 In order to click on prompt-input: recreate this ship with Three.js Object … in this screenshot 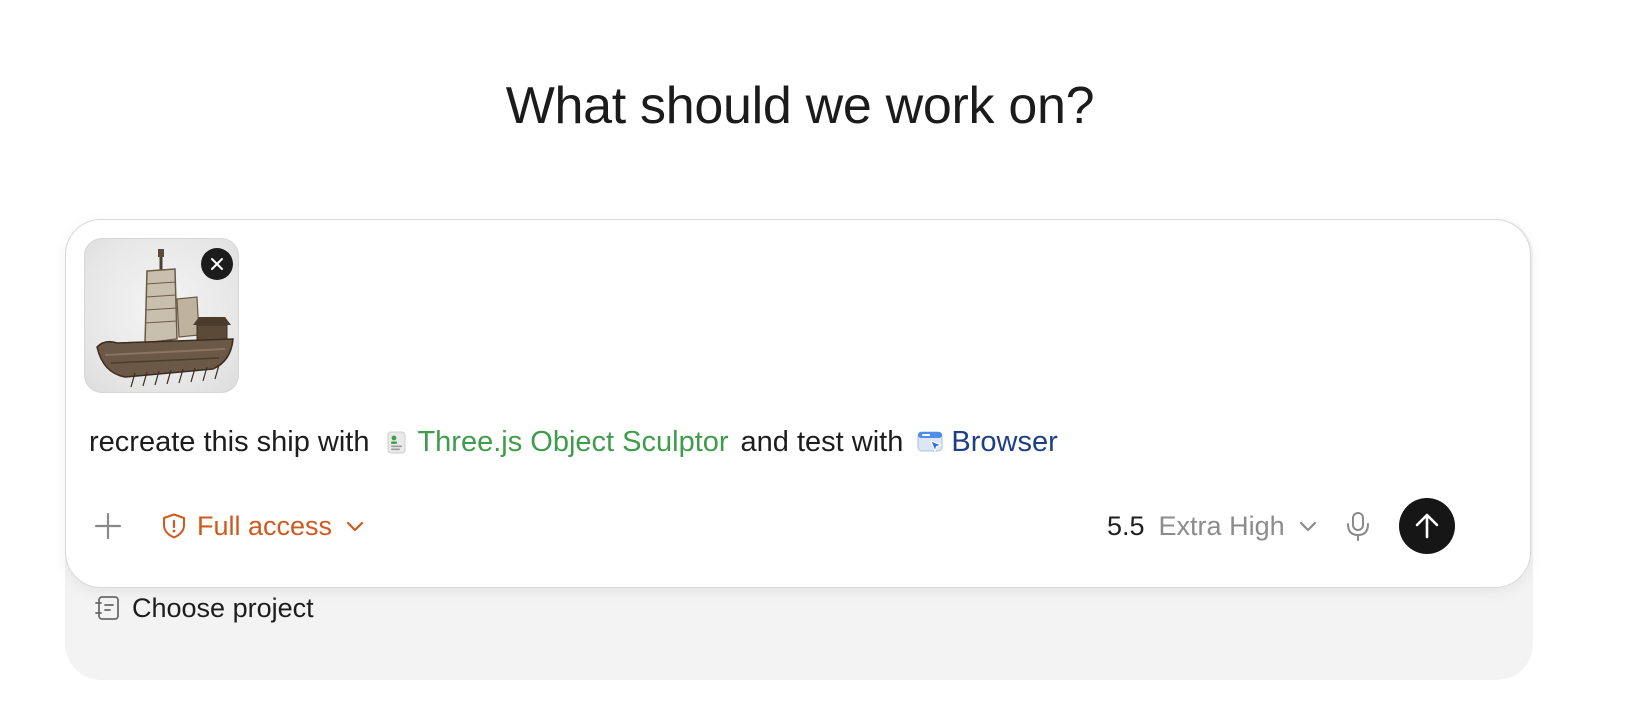, I will do `click(579, 442)`.